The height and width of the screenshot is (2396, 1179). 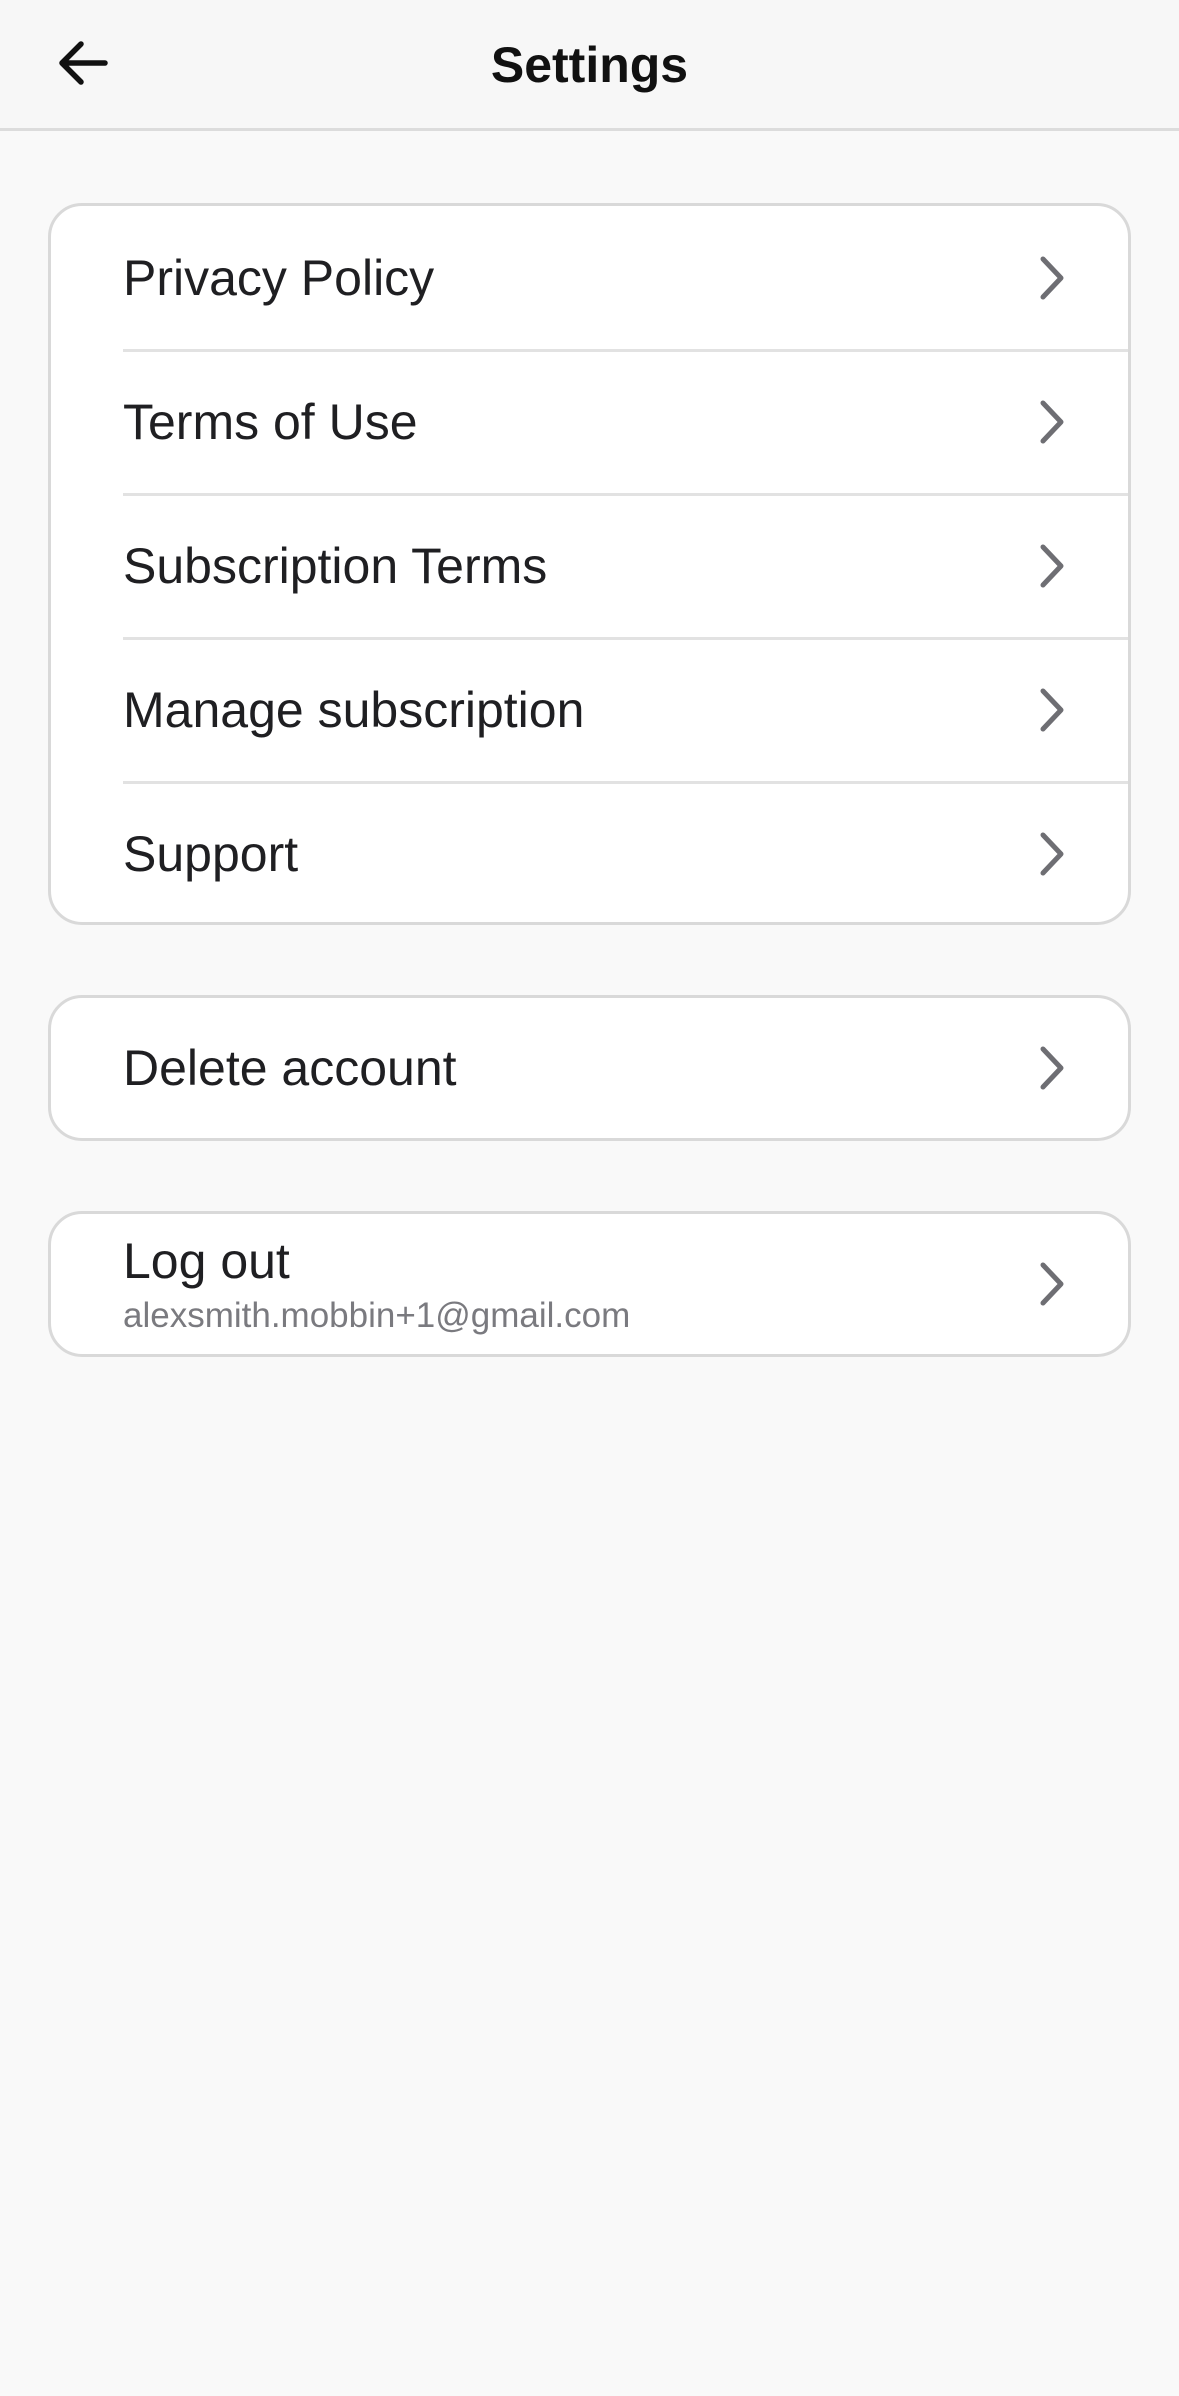 I want to click on delete-account-button: Delete account, so click(x=589, y=1068).